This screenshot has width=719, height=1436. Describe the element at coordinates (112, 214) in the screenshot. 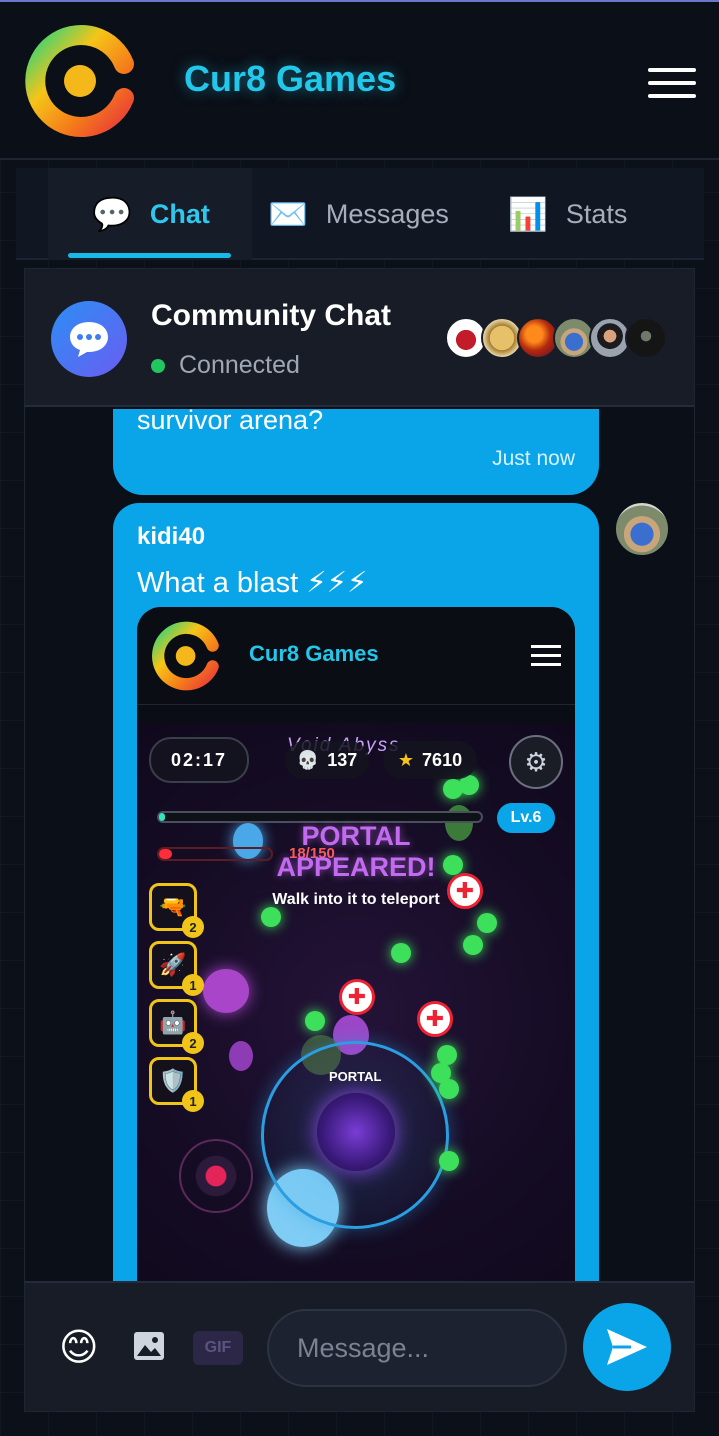

I see `speech-bubble-icon: 💬` at that location.